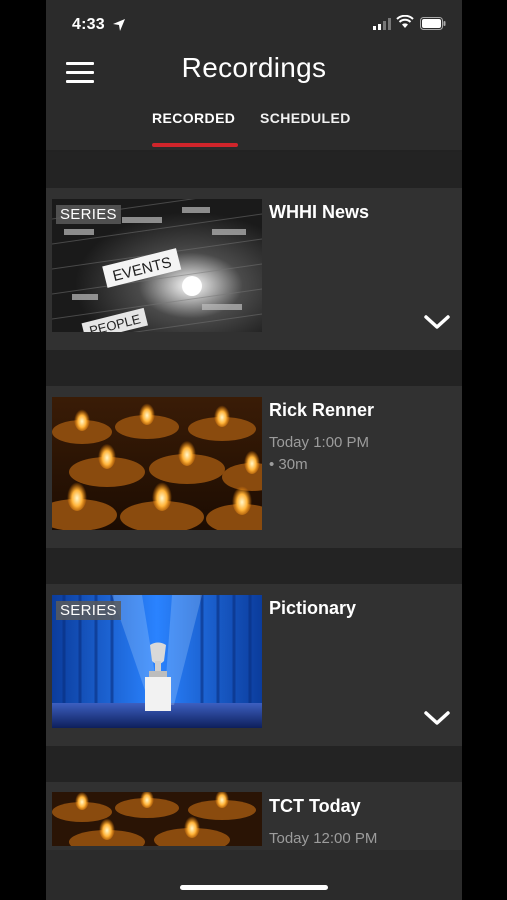 The height and width of the screenshot is (900, 507). Describe the element at coordinates (254, 129) in the screenshot. I see `tab-bar: RECORDED SCHEDULED` at that location.